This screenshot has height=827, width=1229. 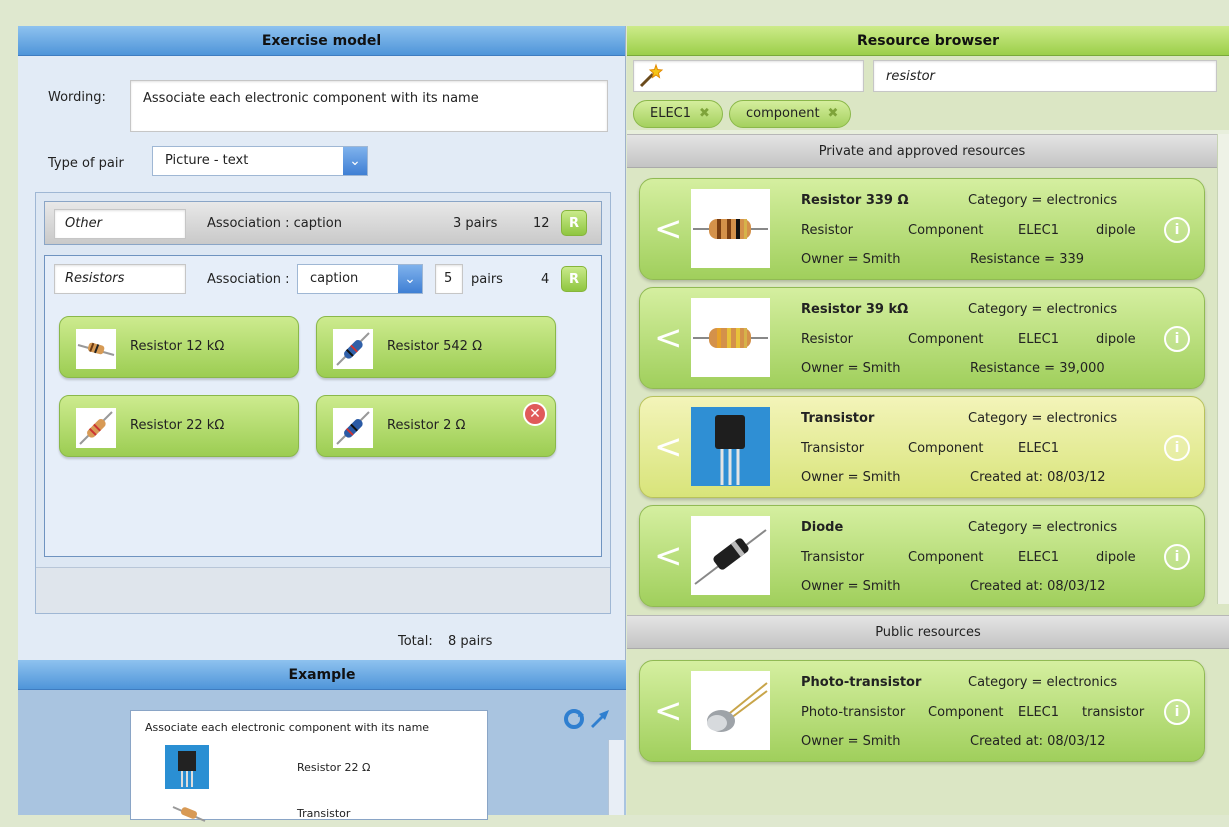 What do you see at coordinates (475, 223) in the screenshot?
I see `pairs-count: 3 pairs` at bounding box center [475, 223].